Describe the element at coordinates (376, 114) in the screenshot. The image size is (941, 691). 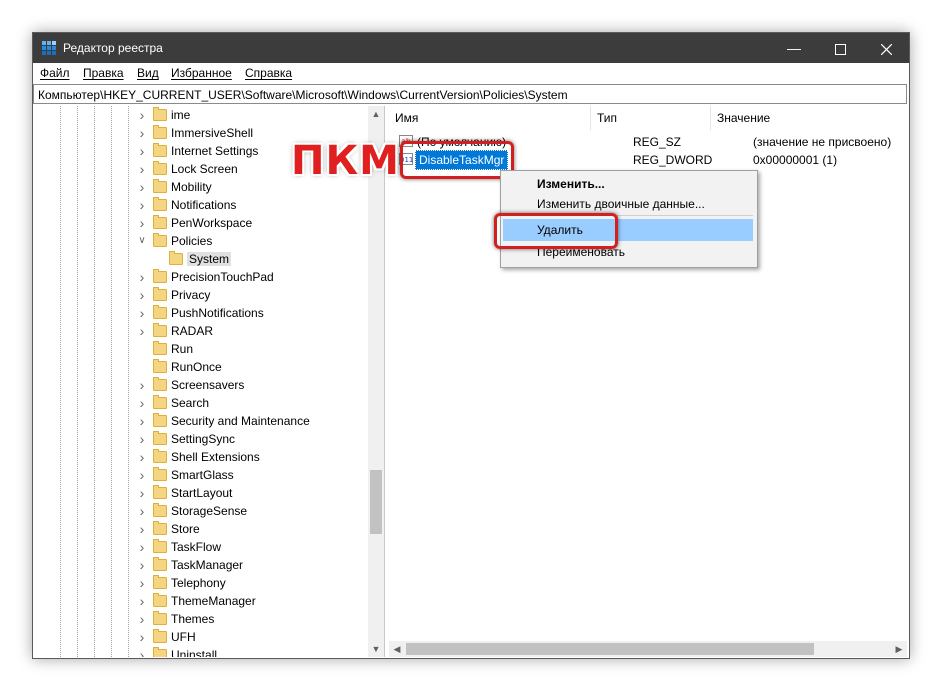
I see `scroll-up-icon: ▲` at that location.